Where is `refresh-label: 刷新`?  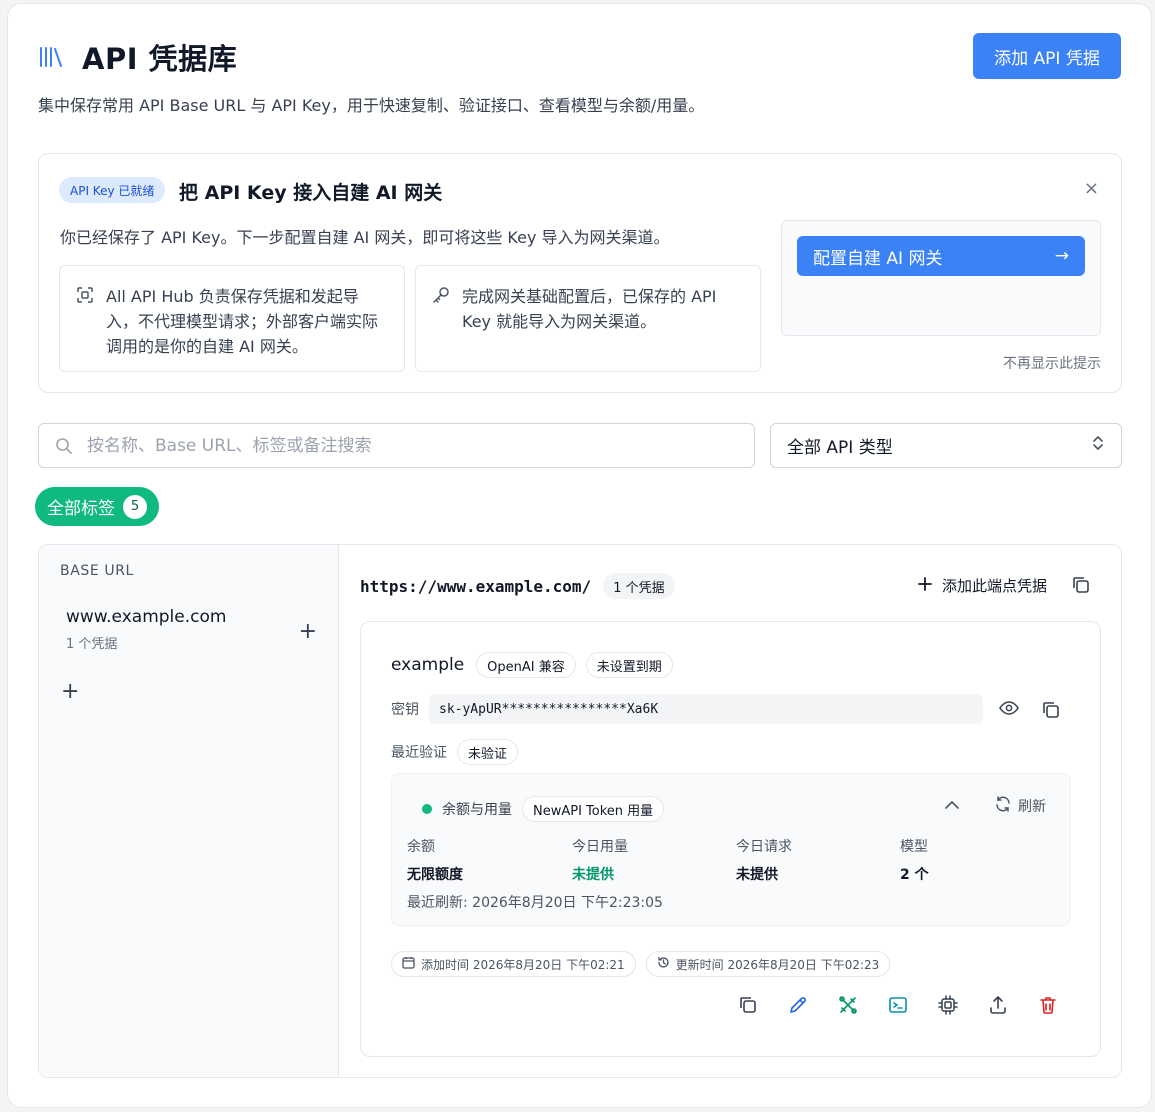 refresh-label: 刷新 is located at coordinates (1032, 807).